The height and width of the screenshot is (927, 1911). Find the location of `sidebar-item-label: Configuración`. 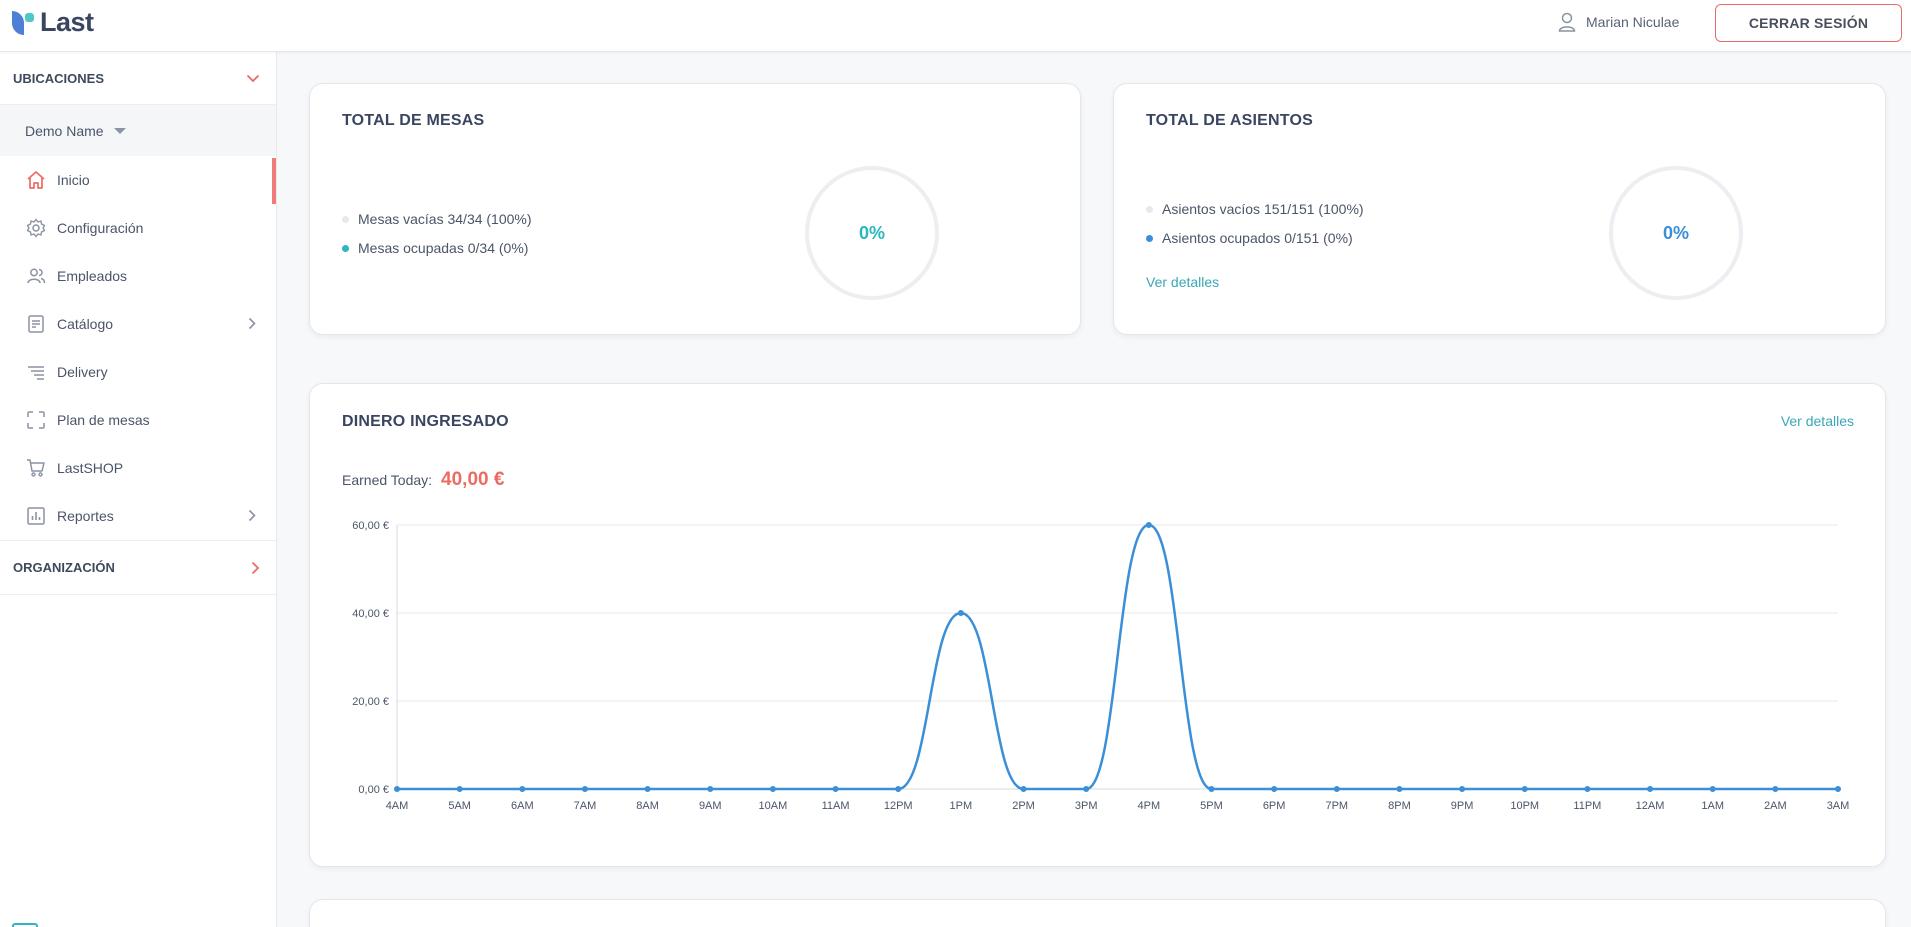

sidebar-item-label: Configuración is located at coordinates (100, 228).